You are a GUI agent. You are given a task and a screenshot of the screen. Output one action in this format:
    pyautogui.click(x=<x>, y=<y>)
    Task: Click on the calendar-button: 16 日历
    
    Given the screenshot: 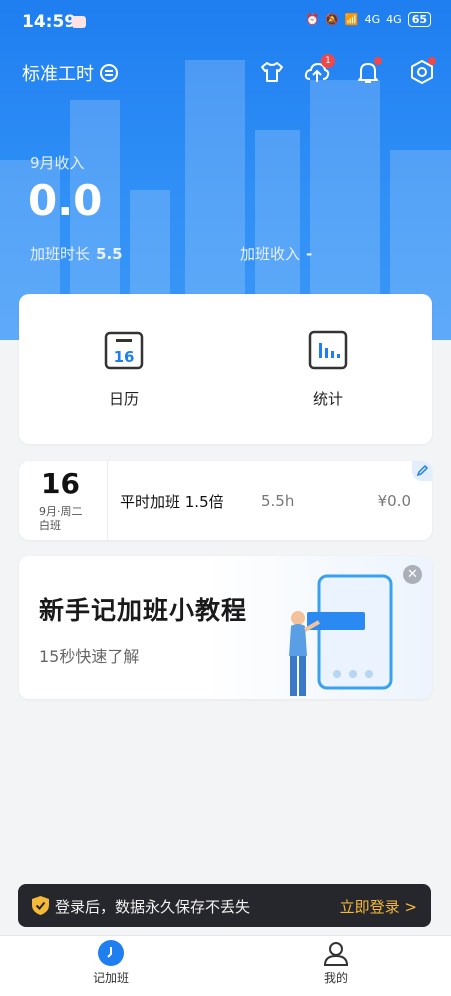 What is the action you would take?
    pyautogui.click(x=124, y=369)
    